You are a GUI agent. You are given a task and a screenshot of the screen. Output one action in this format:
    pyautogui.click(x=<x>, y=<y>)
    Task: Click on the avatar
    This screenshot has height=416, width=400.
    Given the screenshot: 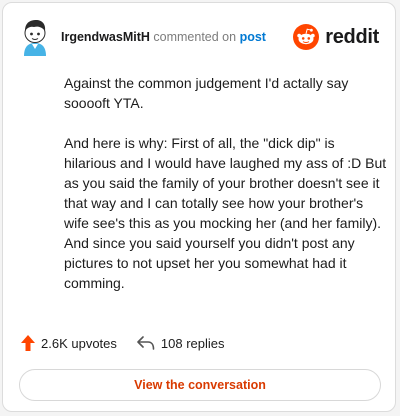 What is the action you would take?
    pyautogui.click(x=35, y=37)
    